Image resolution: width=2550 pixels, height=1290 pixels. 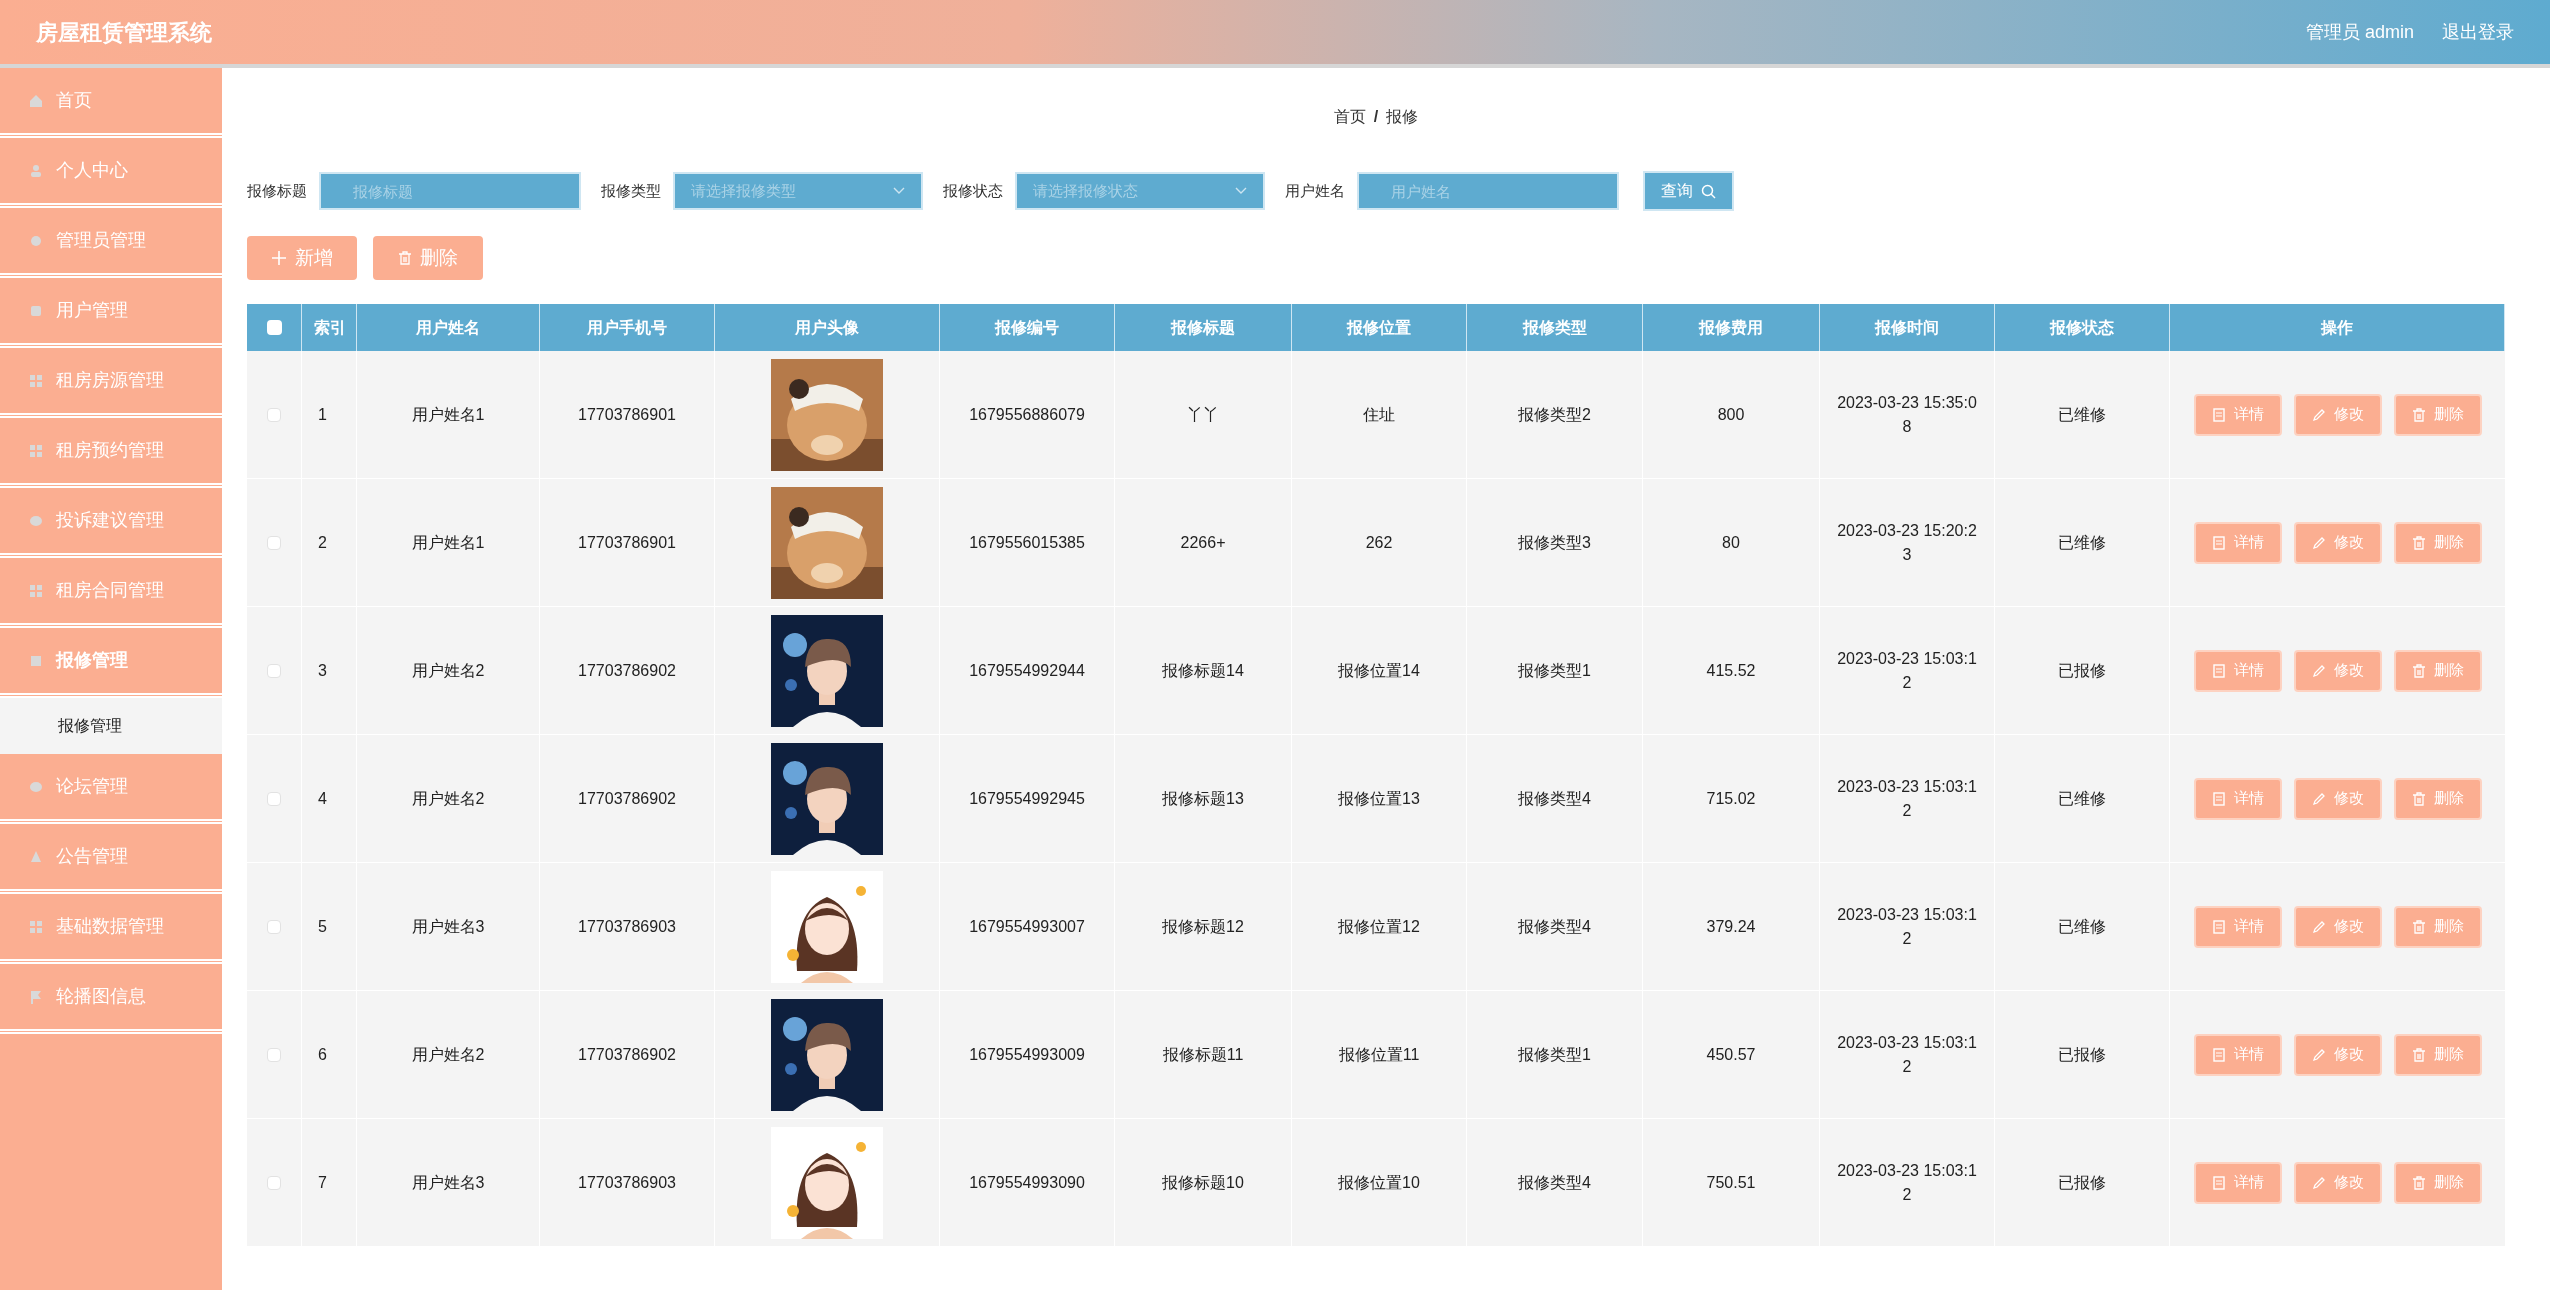 I want to click on table-cell-text: 2266+, so click(x=1203, y=542).